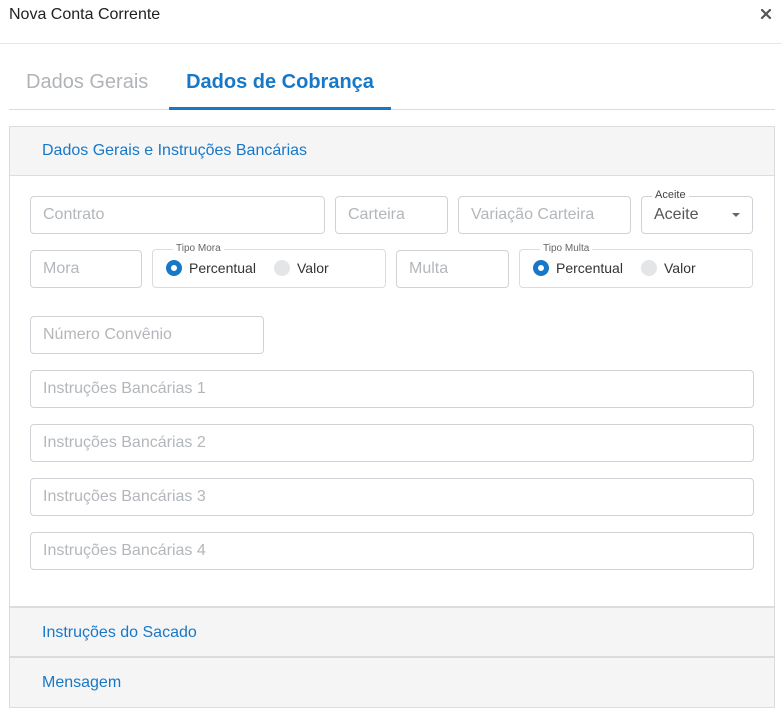 The image size is (782, 714). I want to click on numero-convenio-field, so click(147, 335).